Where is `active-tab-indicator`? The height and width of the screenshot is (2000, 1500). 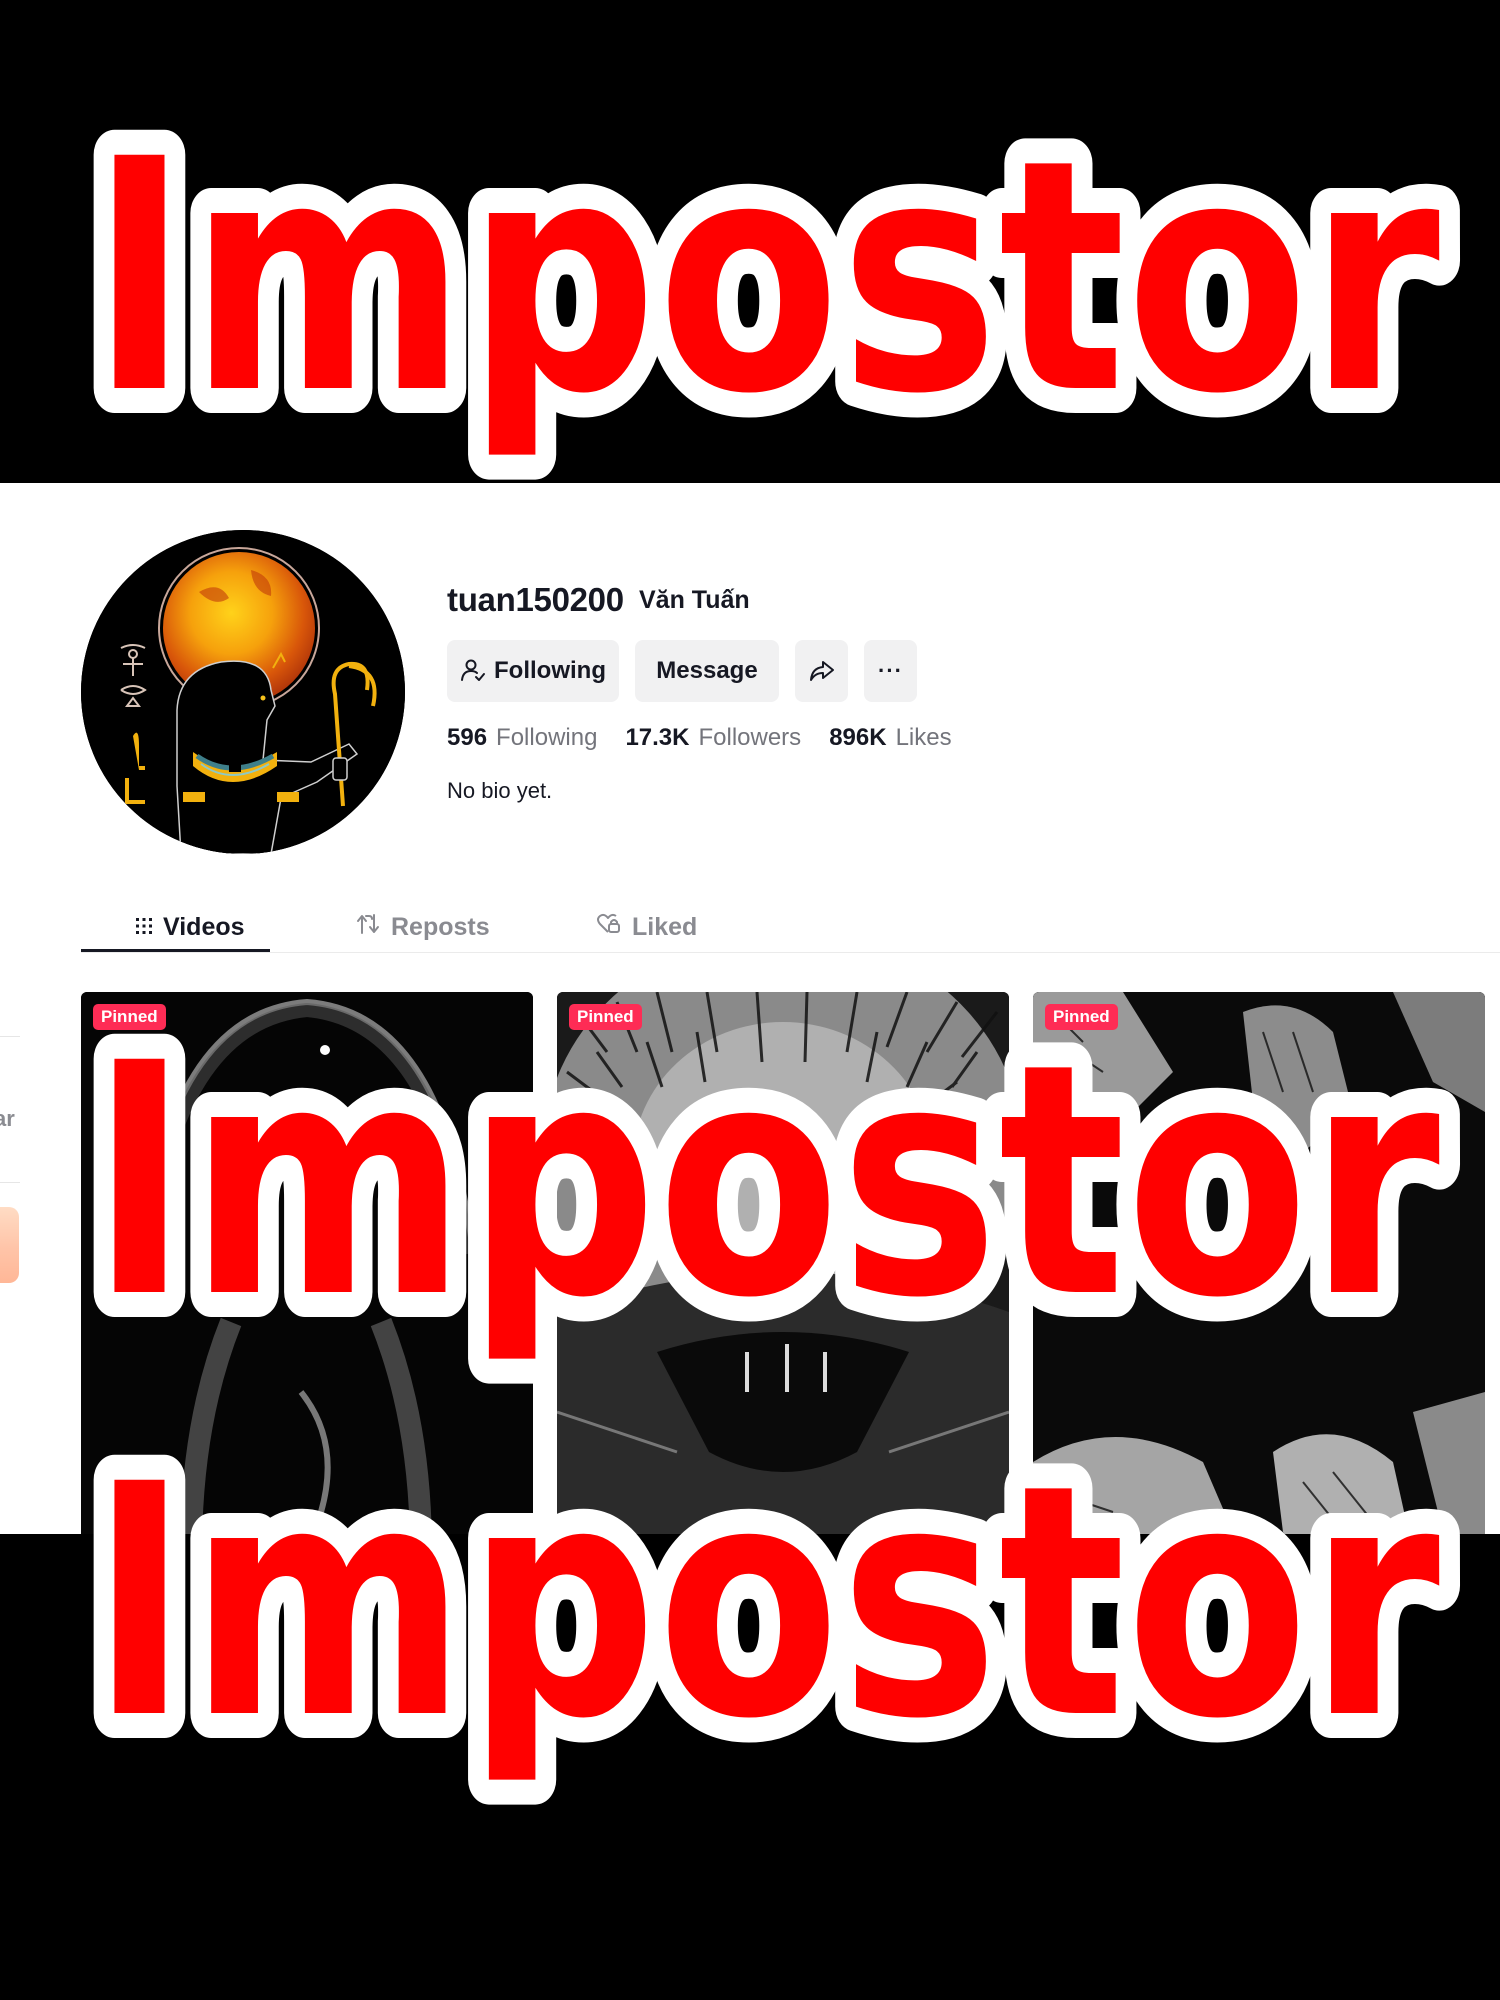 active-tab-indicator is located at coordinates (175, 950).